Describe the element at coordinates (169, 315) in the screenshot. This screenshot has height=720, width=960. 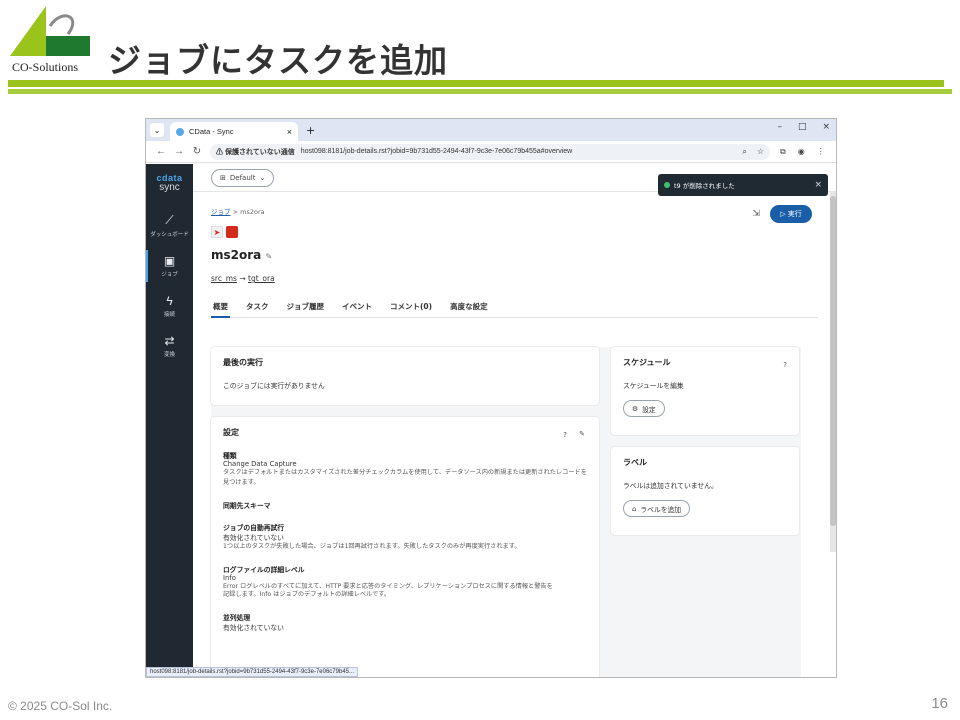
I see `sidebar-item-label: 接続` at that location.